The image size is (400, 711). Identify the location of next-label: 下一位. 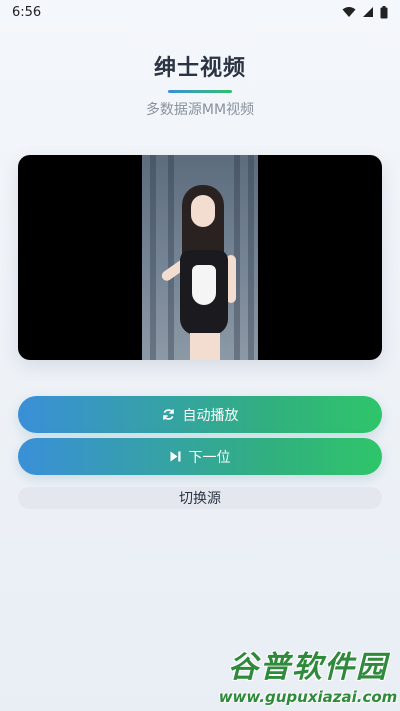
(209, 457).